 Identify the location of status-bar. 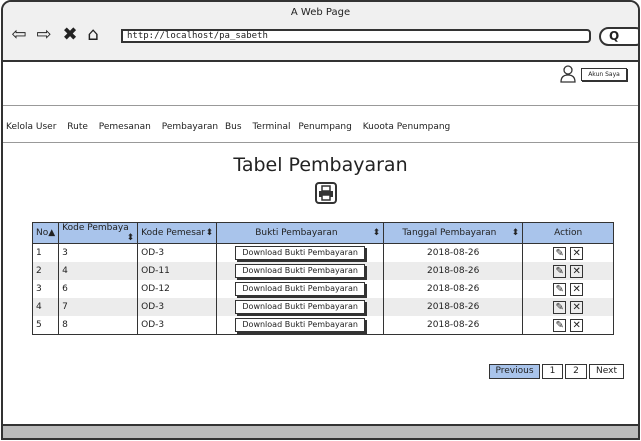
(320, 431).